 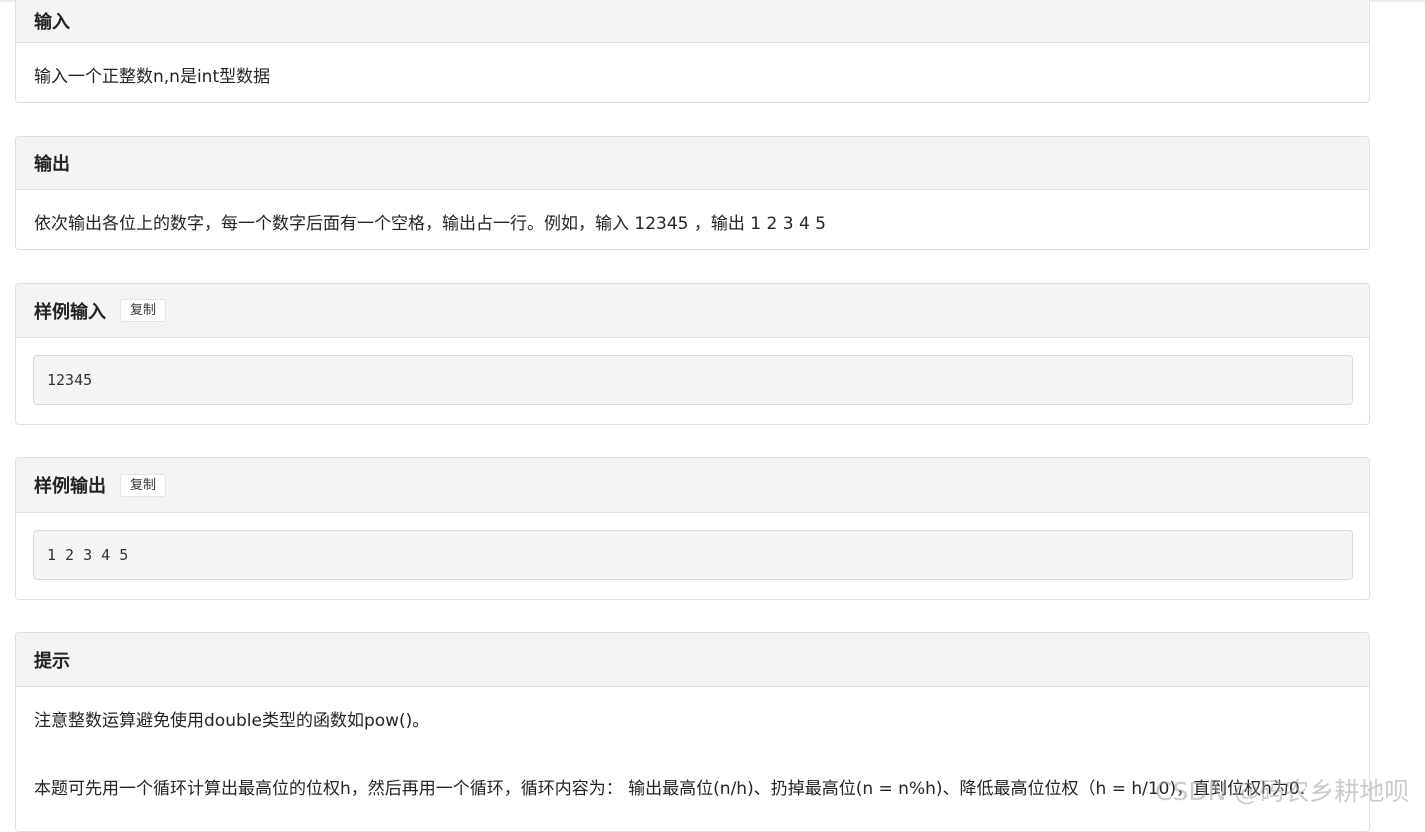 What do you see at coordinates (52, 22) in the screenshot?
I see `input-panel-title: 输入` at bounding box center [52, 22].